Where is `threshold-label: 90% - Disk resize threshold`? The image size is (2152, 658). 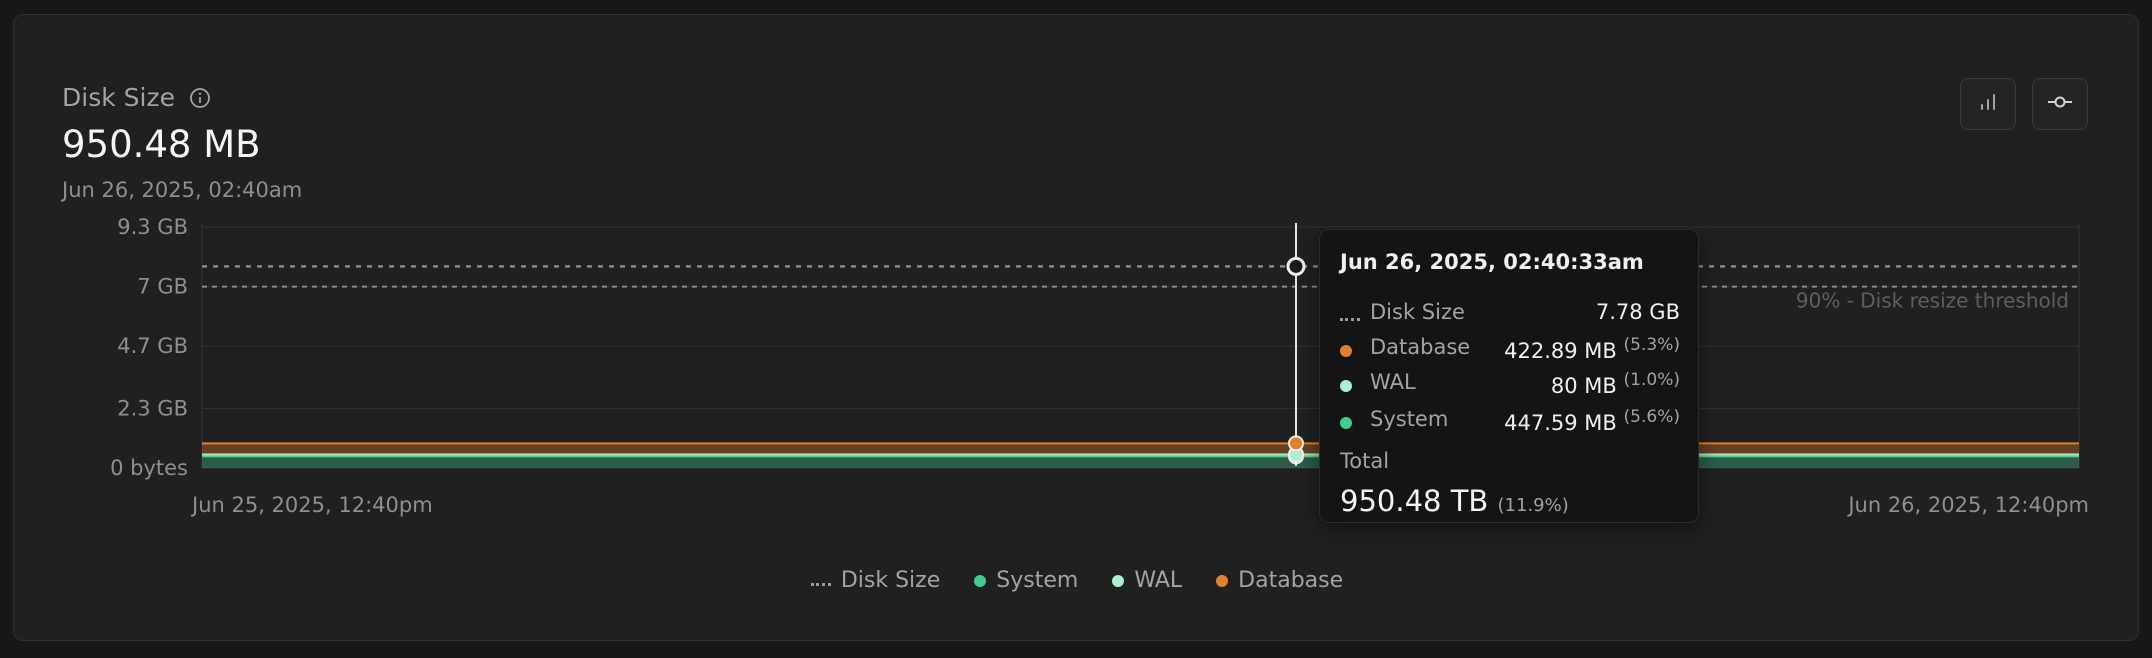
threshold-label: 90% - Disk resize threshold is located at coordinates (1932, 301).